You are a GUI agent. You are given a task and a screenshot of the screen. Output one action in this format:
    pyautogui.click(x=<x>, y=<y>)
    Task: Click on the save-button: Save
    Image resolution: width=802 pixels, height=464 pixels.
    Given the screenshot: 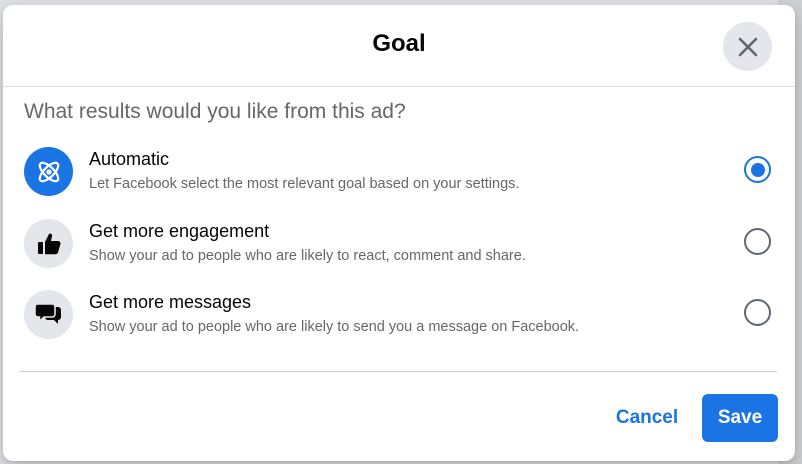 What is the action you would take?
    pyautogui.click(x=740, y=418)
    